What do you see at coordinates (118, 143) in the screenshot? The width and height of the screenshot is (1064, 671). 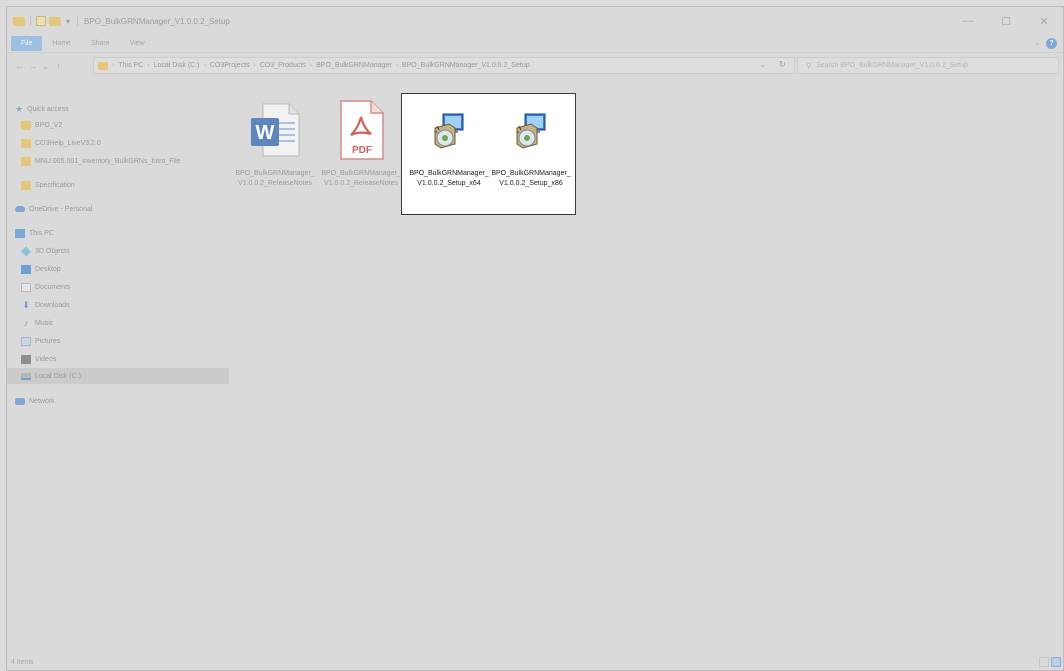 I see `nav-pinned-co3help: CO3Help_LiveV3.2.0` at bounding box center [118, 143].